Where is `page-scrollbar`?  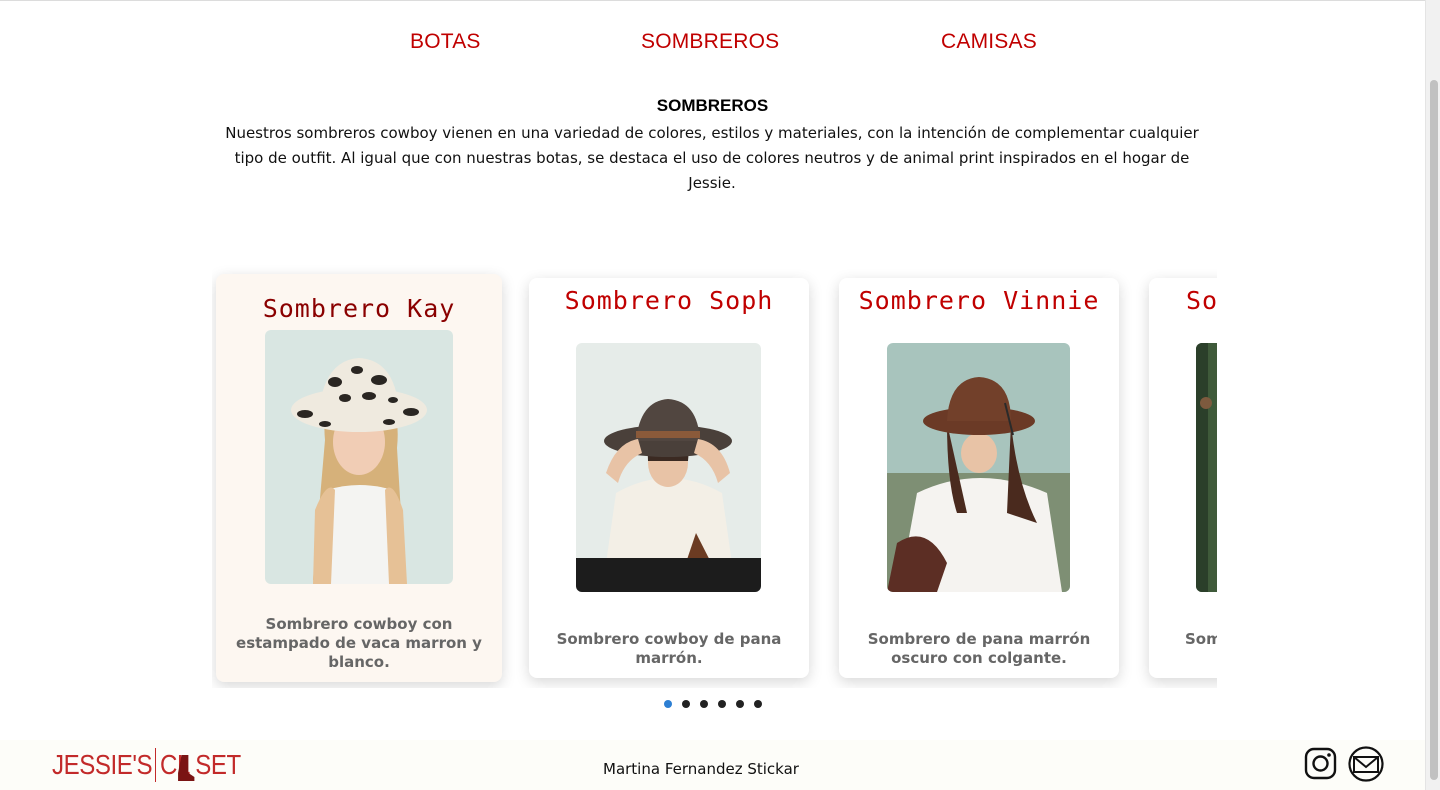 page-scrollbar is located at coordinates (1432, 395).